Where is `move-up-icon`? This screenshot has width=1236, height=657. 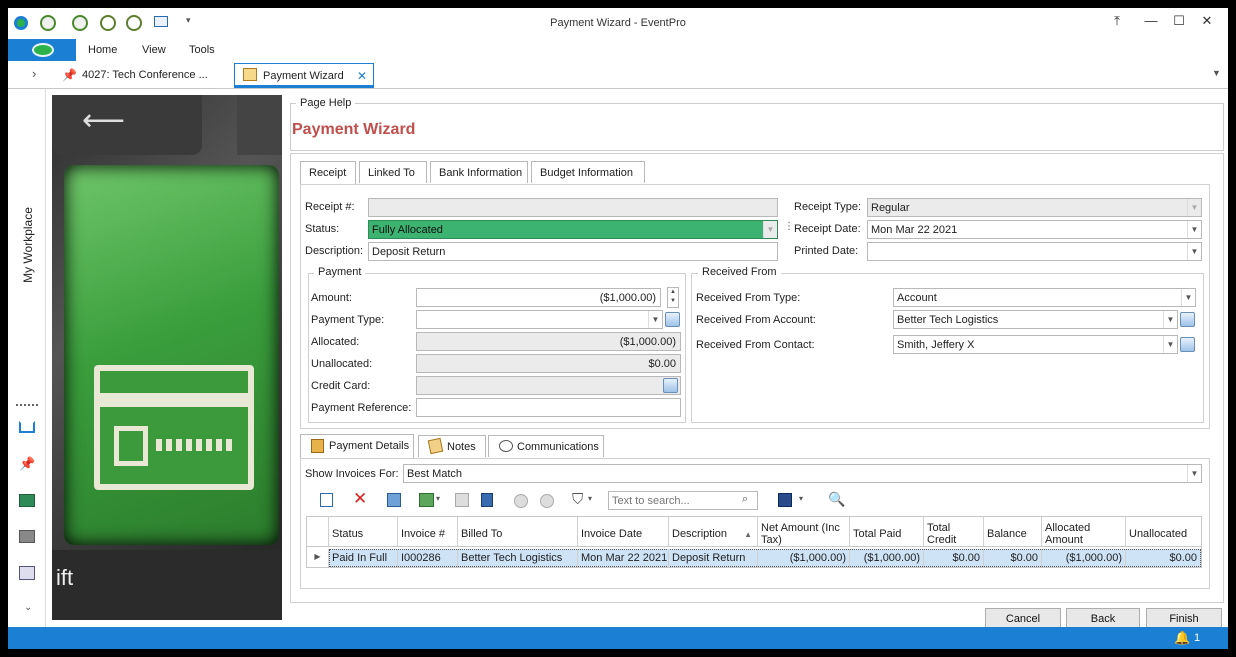
move-up-icon is located at coordinates (521, 501).